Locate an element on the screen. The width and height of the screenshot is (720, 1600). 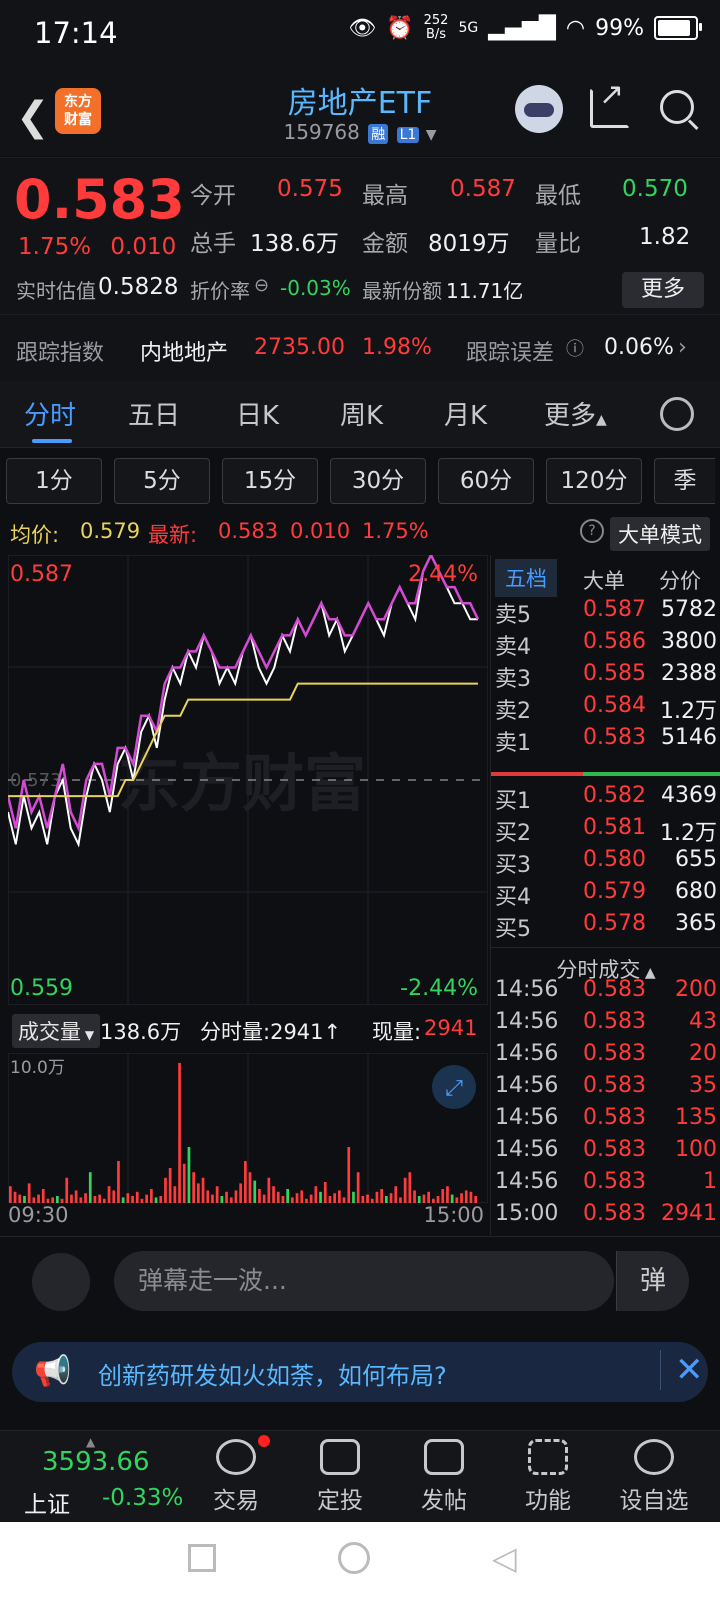
tab-daily-k: 日K is located at coordinates (257, 413).